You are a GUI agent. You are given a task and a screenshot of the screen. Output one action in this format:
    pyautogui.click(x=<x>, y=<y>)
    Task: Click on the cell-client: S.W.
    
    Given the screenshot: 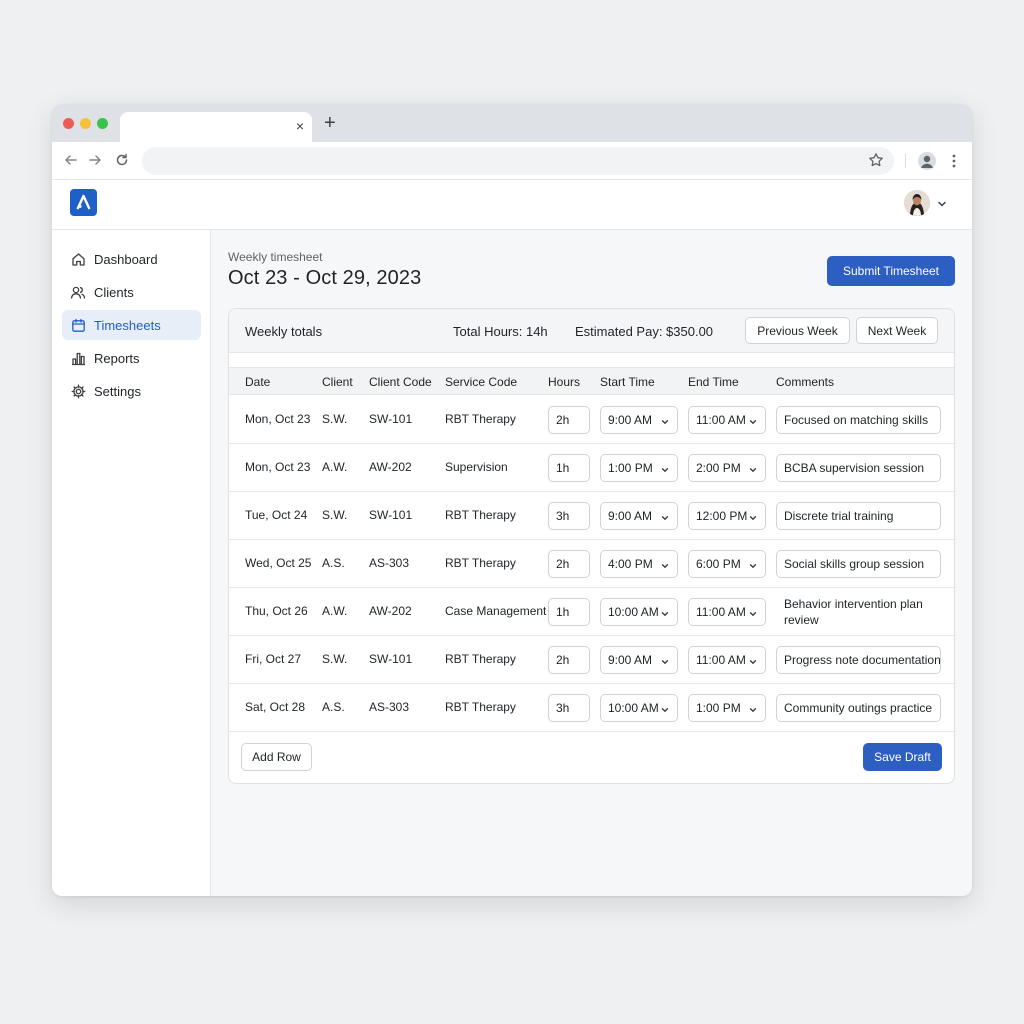 What is the action you would take?
    pyautogui.click(x=335, y=659)
    